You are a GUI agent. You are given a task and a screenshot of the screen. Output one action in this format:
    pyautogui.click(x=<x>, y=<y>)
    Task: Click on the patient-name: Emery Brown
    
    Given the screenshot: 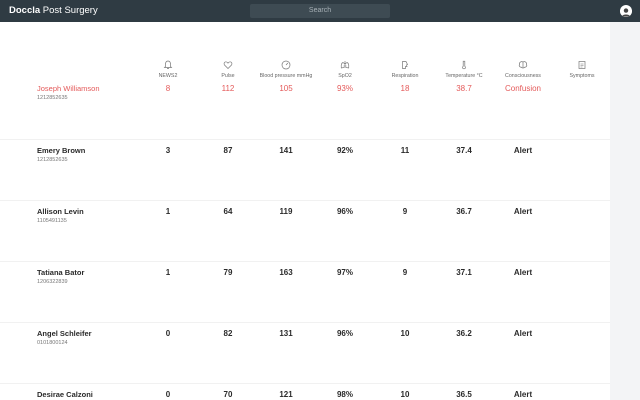 What is the action you would take?
    pyautogui.click(x=61, y=150)
    